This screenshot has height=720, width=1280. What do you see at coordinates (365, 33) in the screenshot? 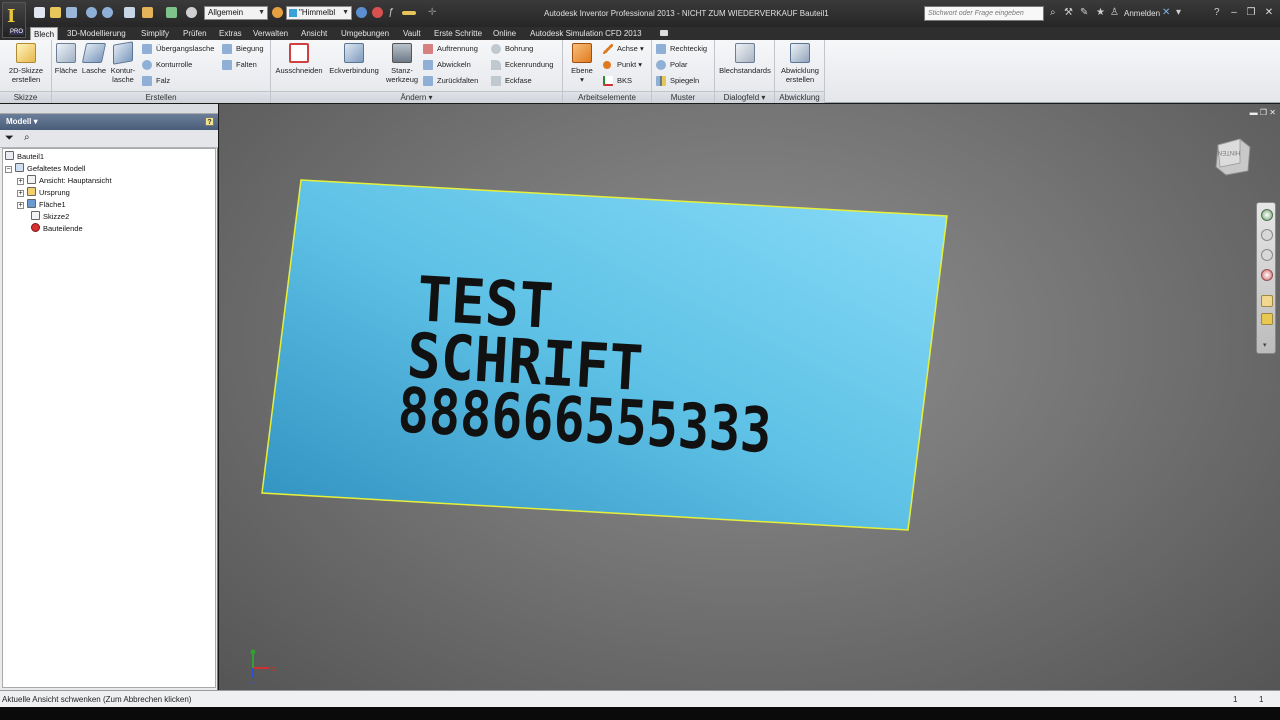
I see `tab-umgebungen: Umgebungen` at bounding box center [365, 33].